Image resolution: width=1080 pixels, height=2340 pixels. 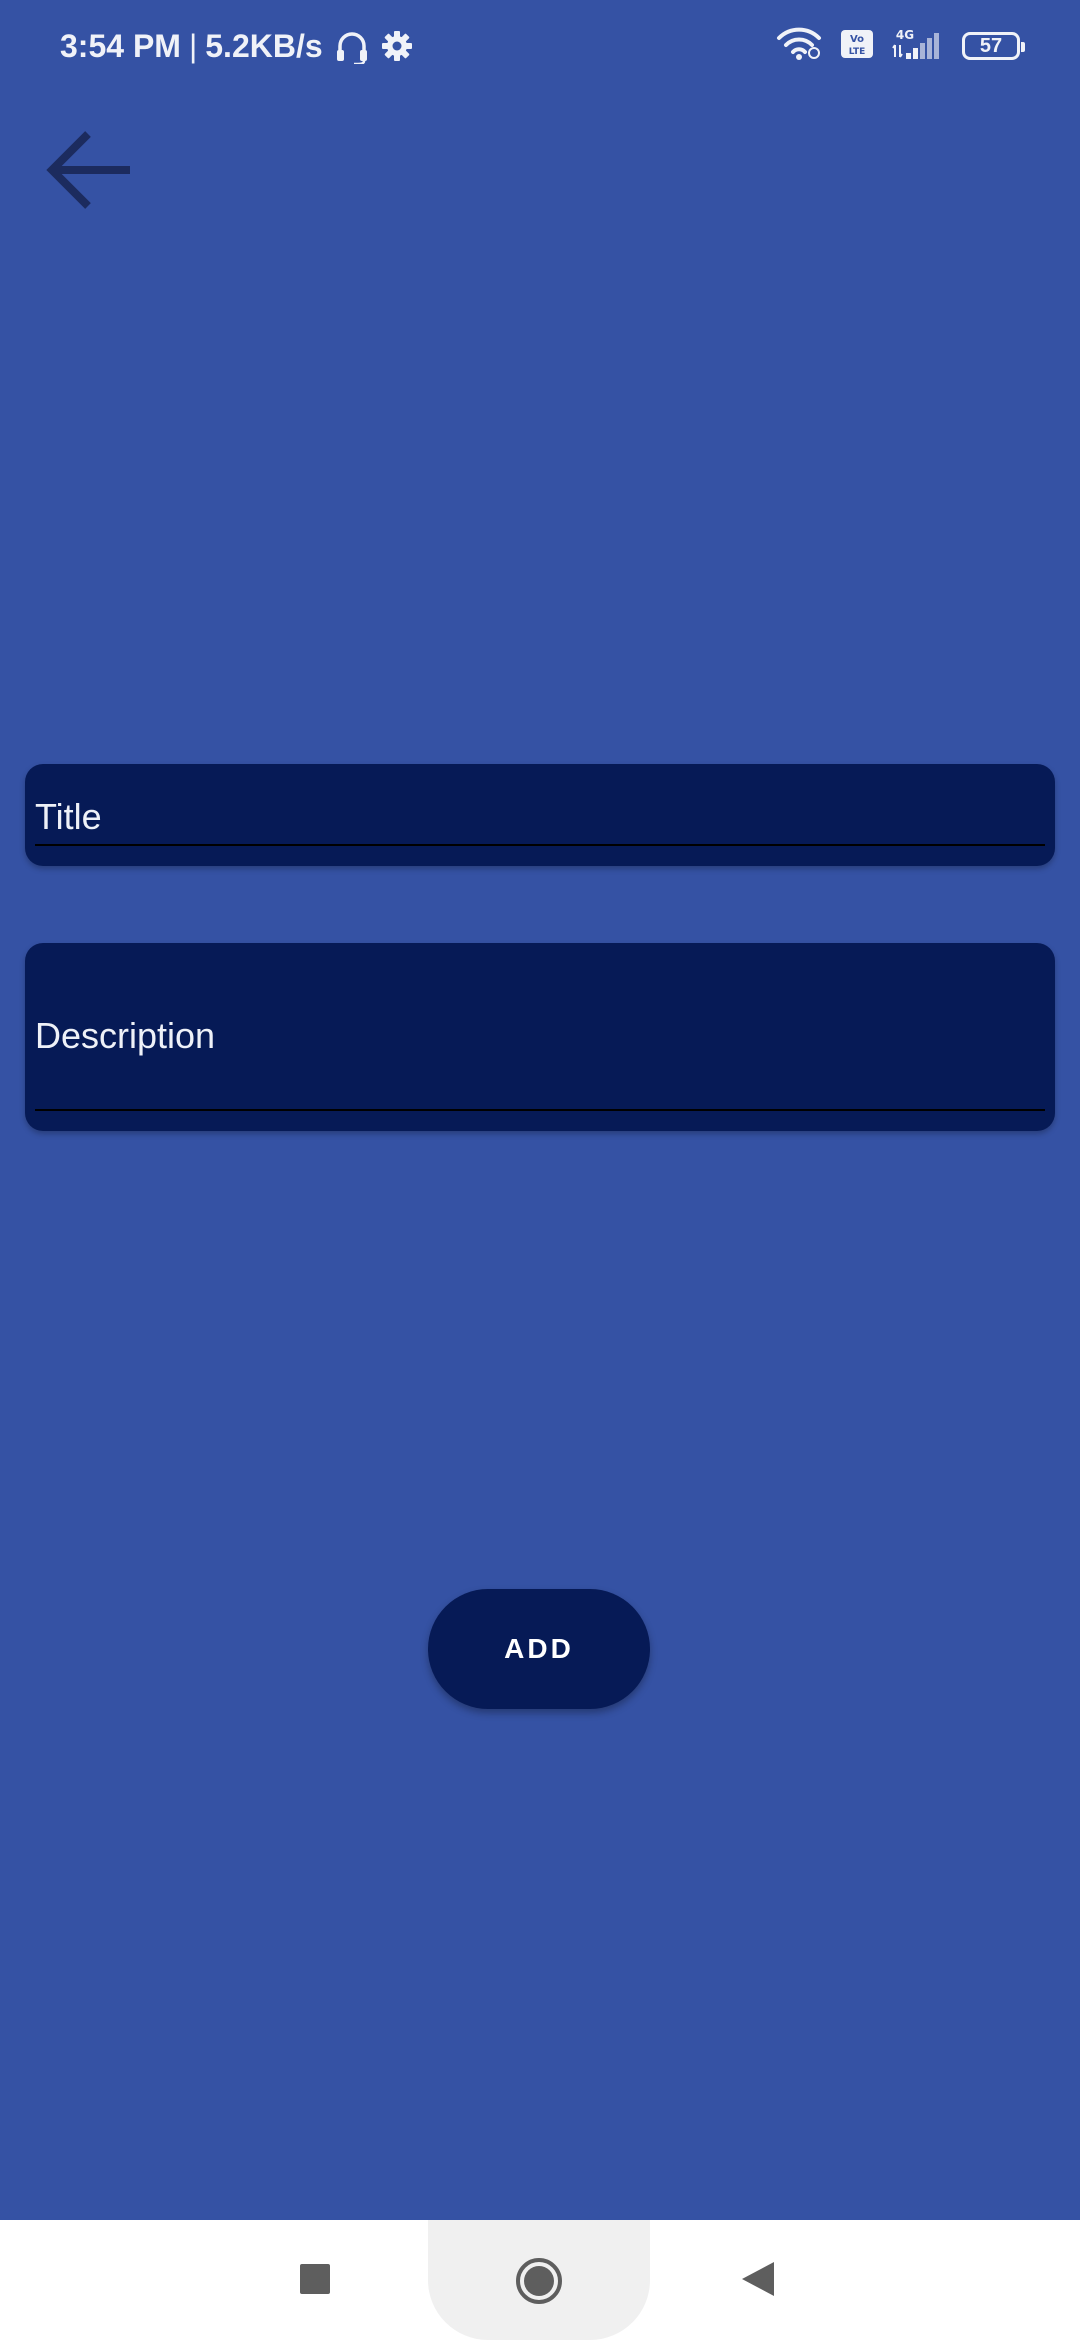 I want to click on volte-icon: Vo LTE, so click(x=857, y=46).